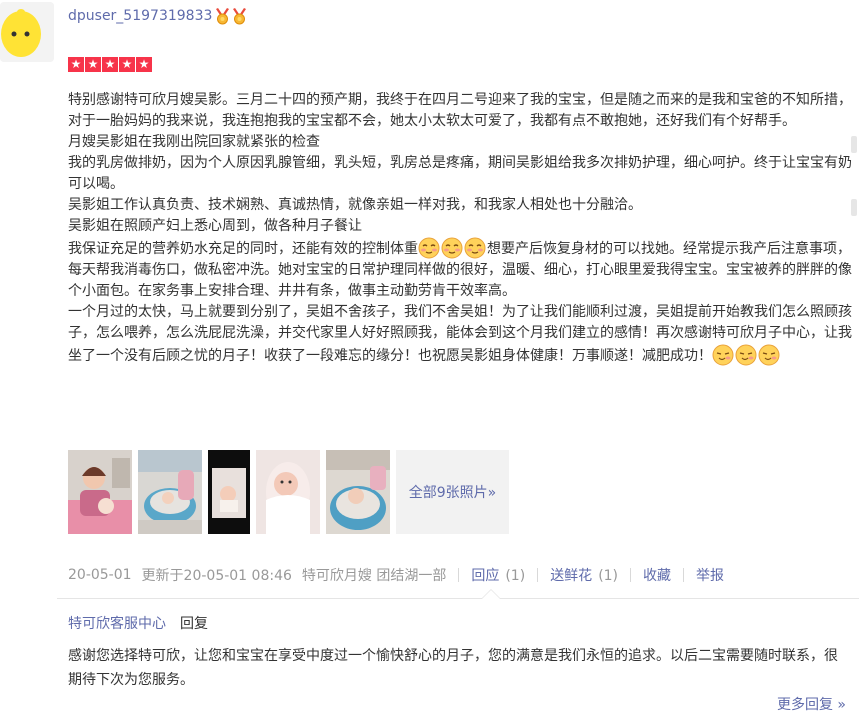  I want to click on reply-count: (1), so click(515, 576).